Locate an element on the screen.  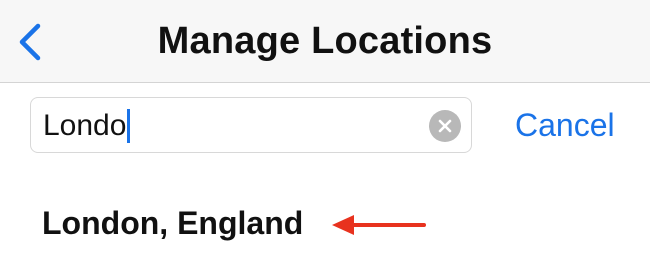
clear-circle-icon is located at coordinates (445, 126).